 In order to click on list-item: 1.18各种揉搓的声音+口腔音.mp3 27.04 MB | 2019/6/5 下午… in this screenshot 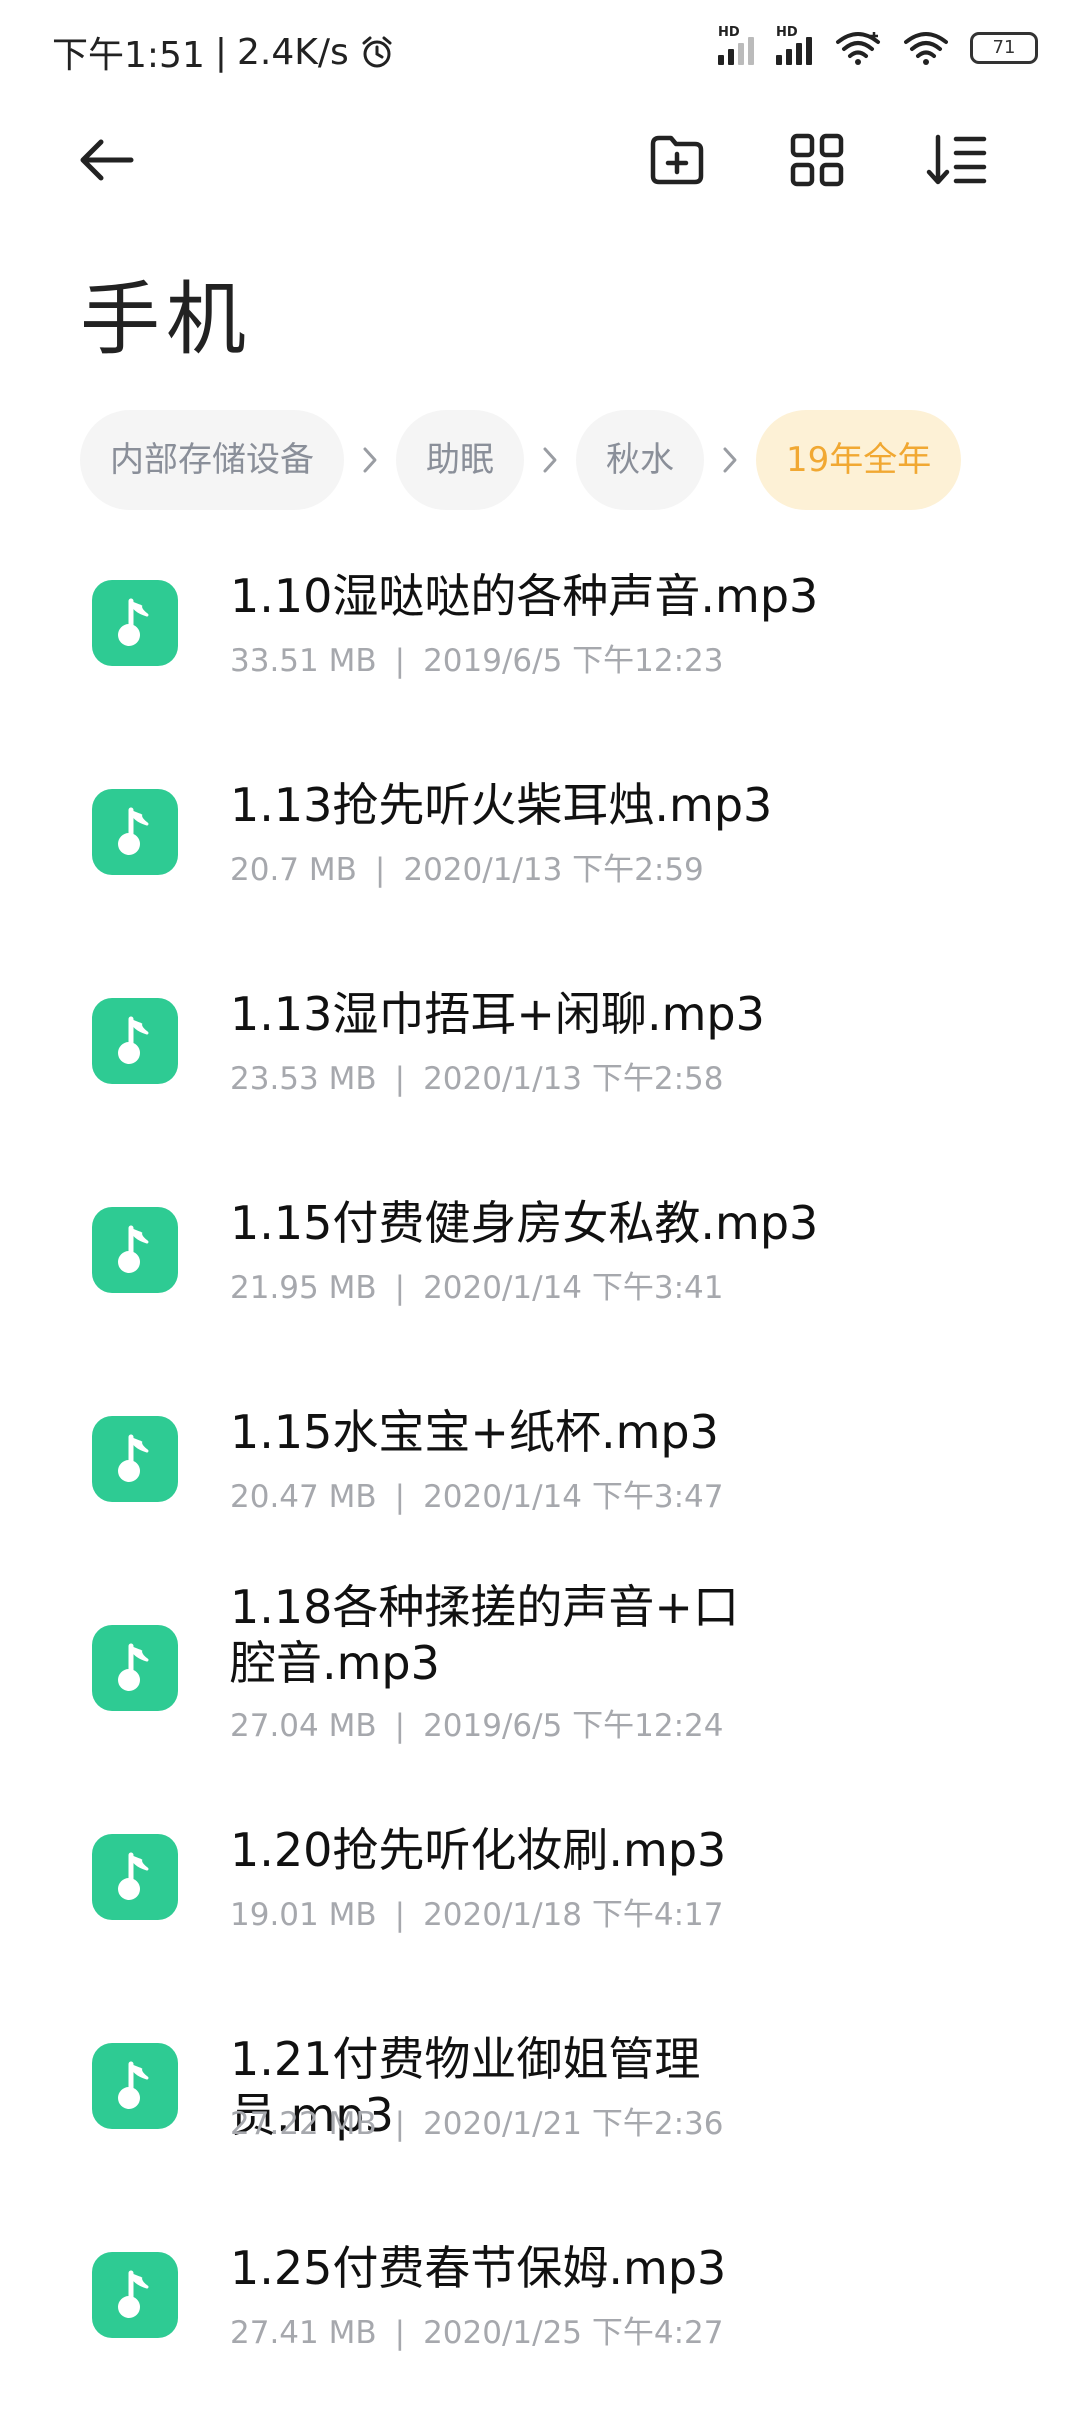, I will do `click(540, 1687)`.